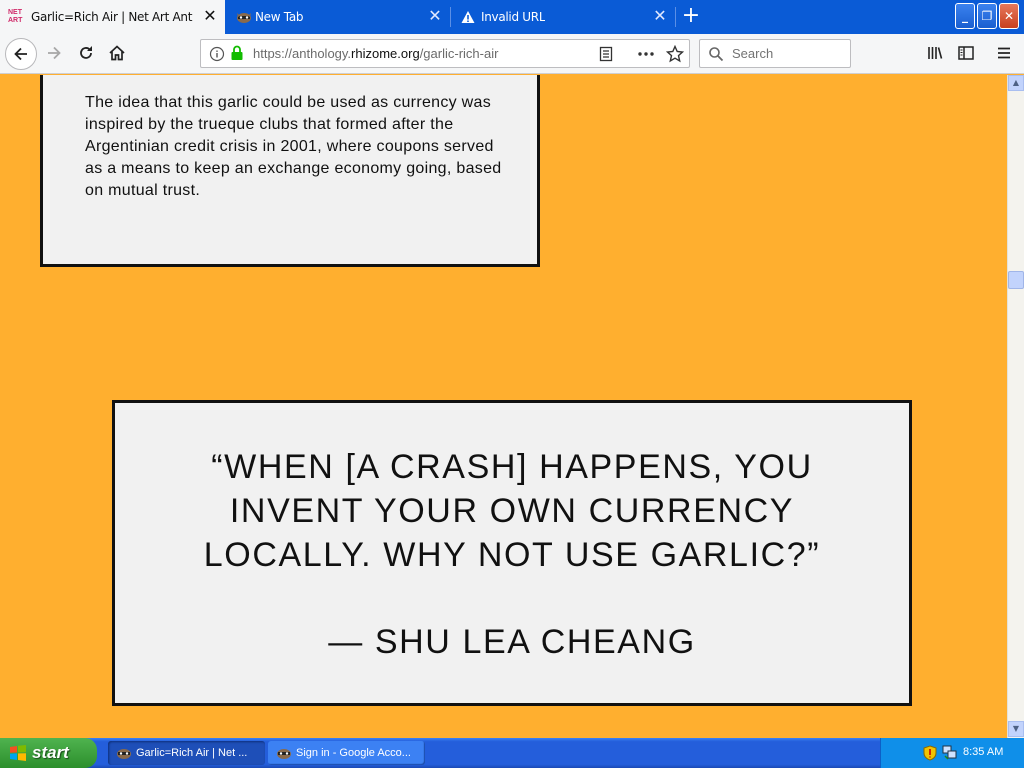 The width and height of the screenshot is (1024, 768). I want to click on back-arrow-icon, so click(20, 54).